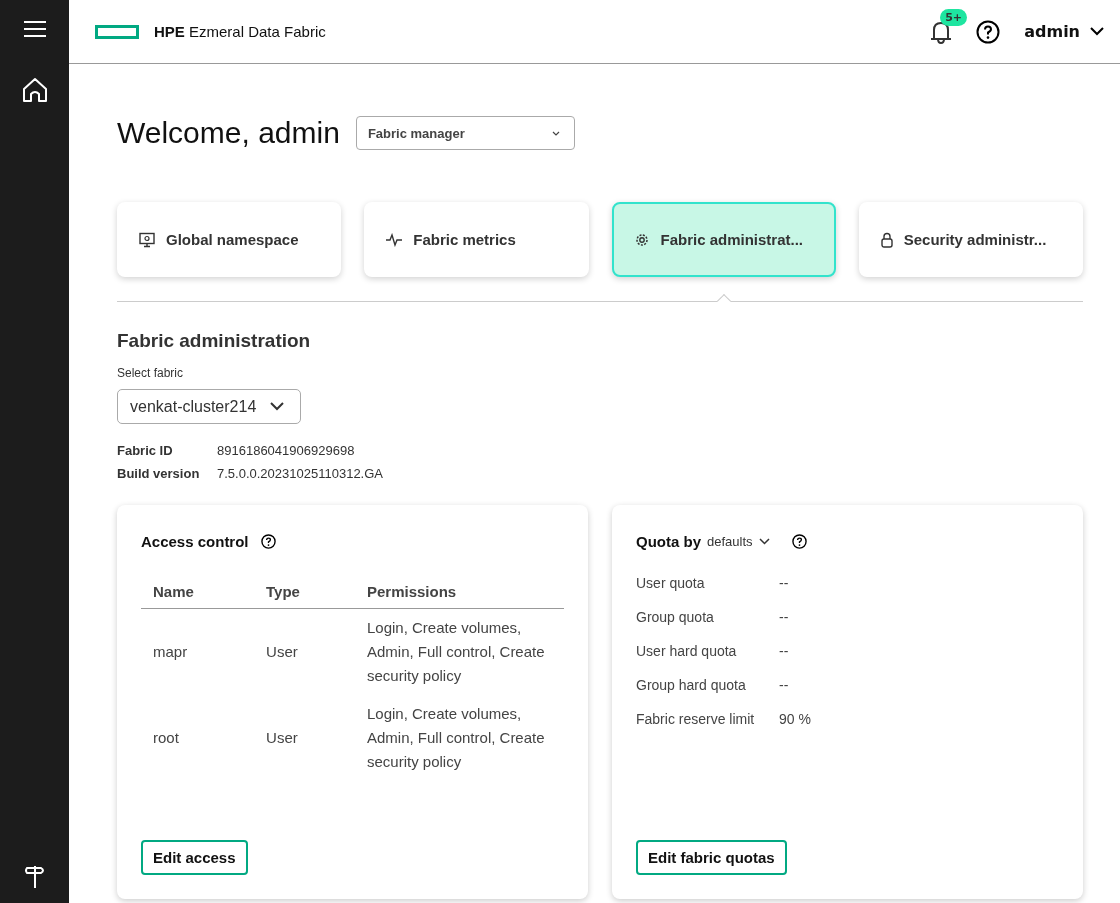  I want to click on detail-value: 8916186041906929698, so click(286, 450).